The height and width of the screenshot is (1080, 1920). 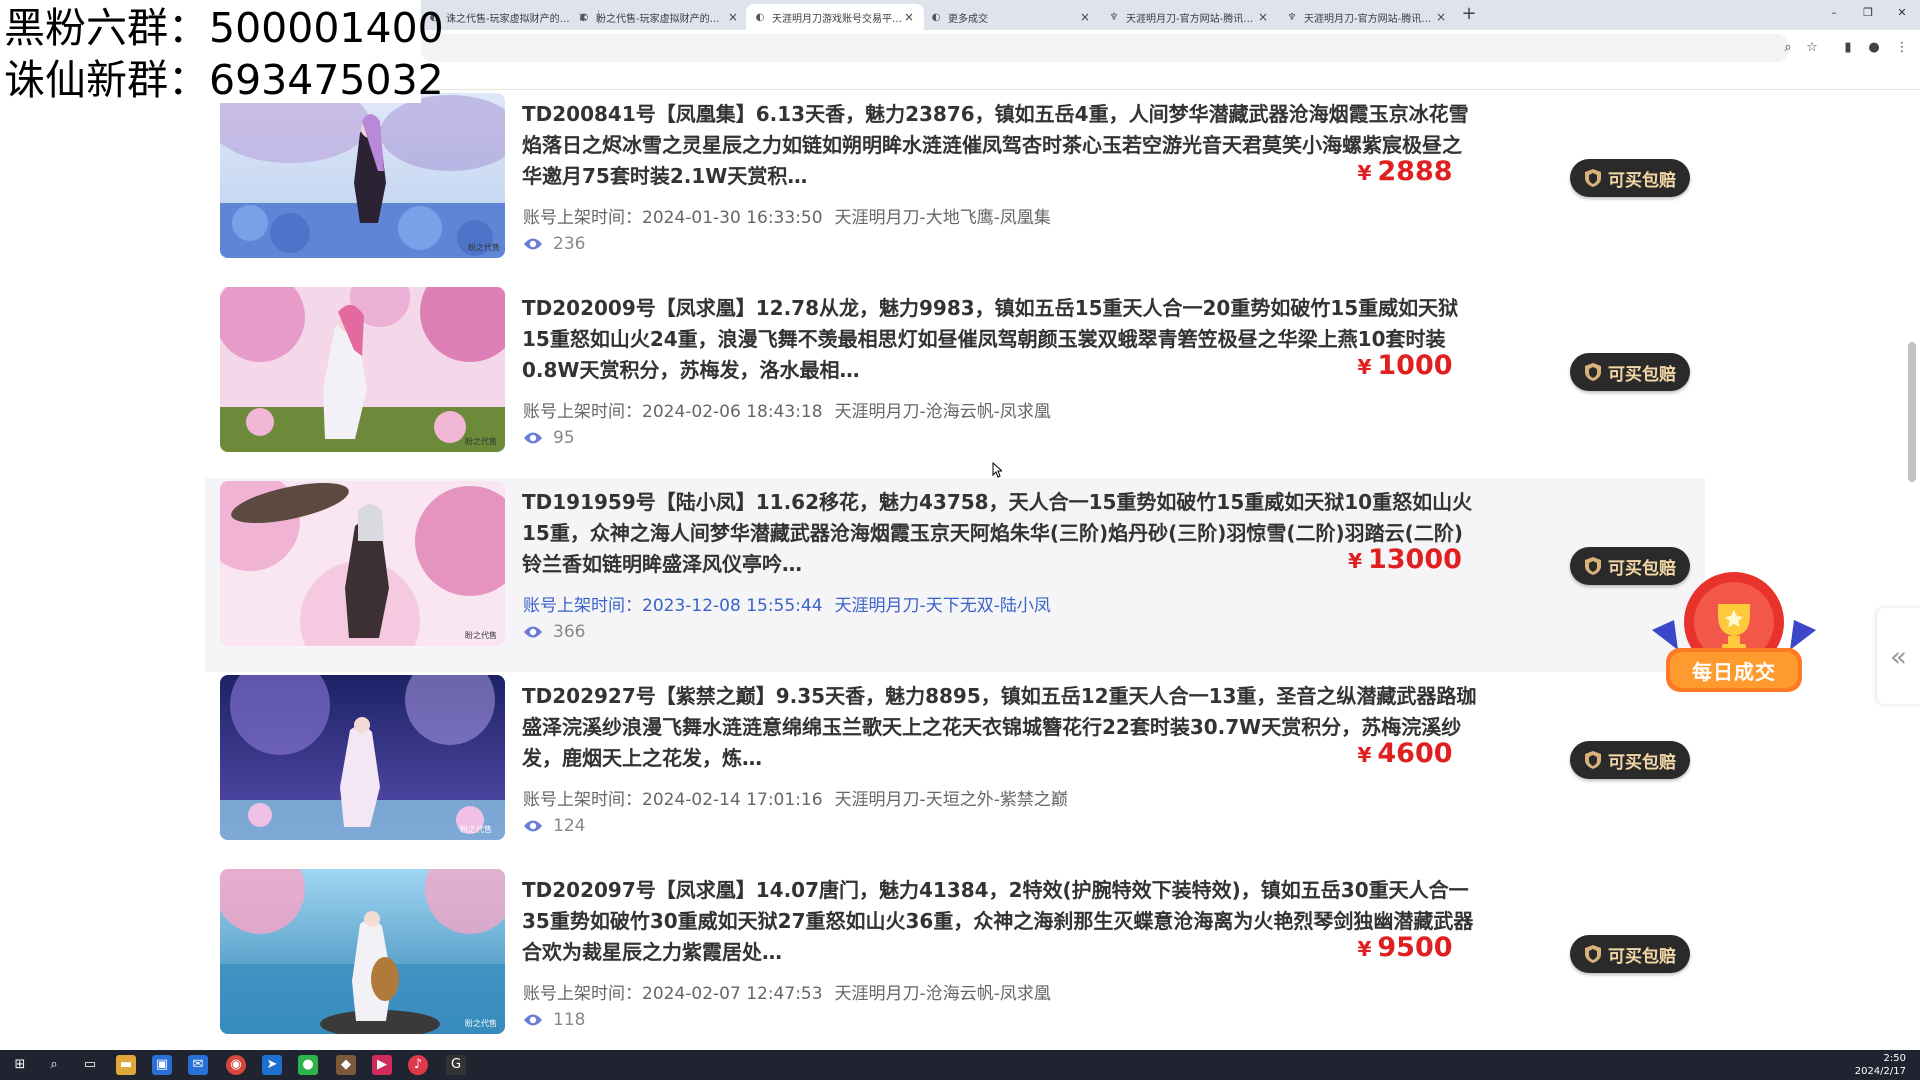 I want to click on profile-icon: ●, so click(x=1874, y=48).